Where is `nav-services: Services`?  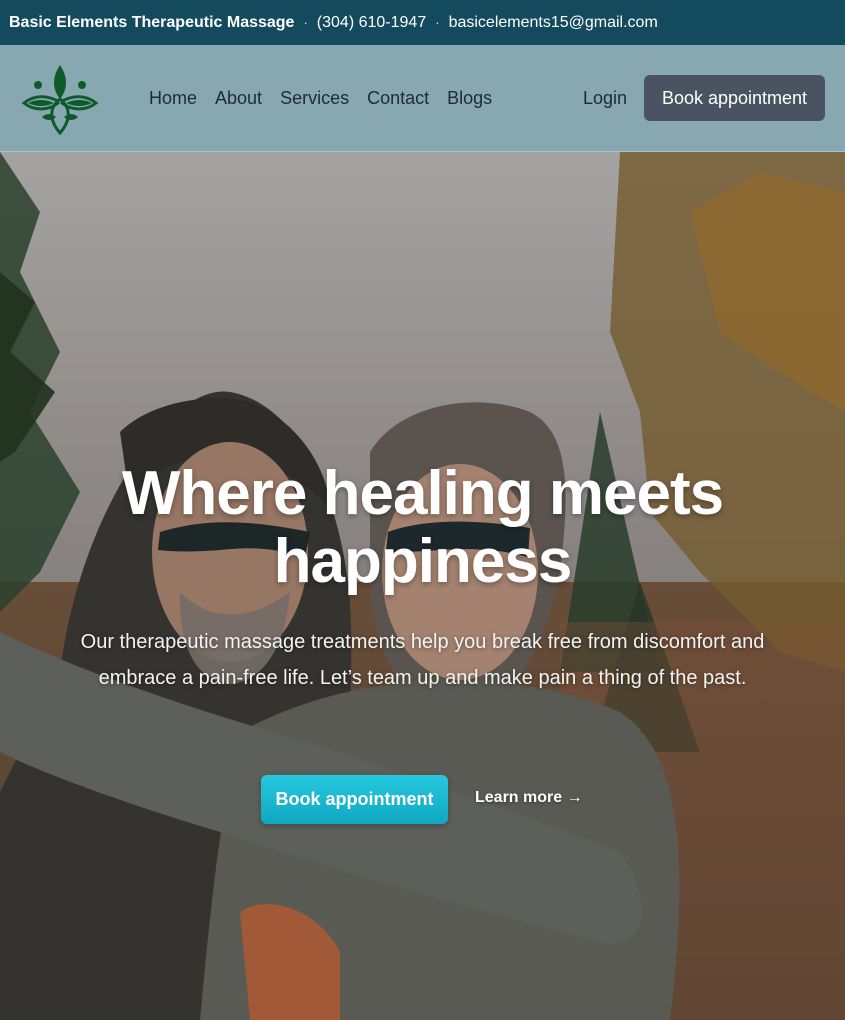
nav-services: Services is located at coordinates (314, 98).